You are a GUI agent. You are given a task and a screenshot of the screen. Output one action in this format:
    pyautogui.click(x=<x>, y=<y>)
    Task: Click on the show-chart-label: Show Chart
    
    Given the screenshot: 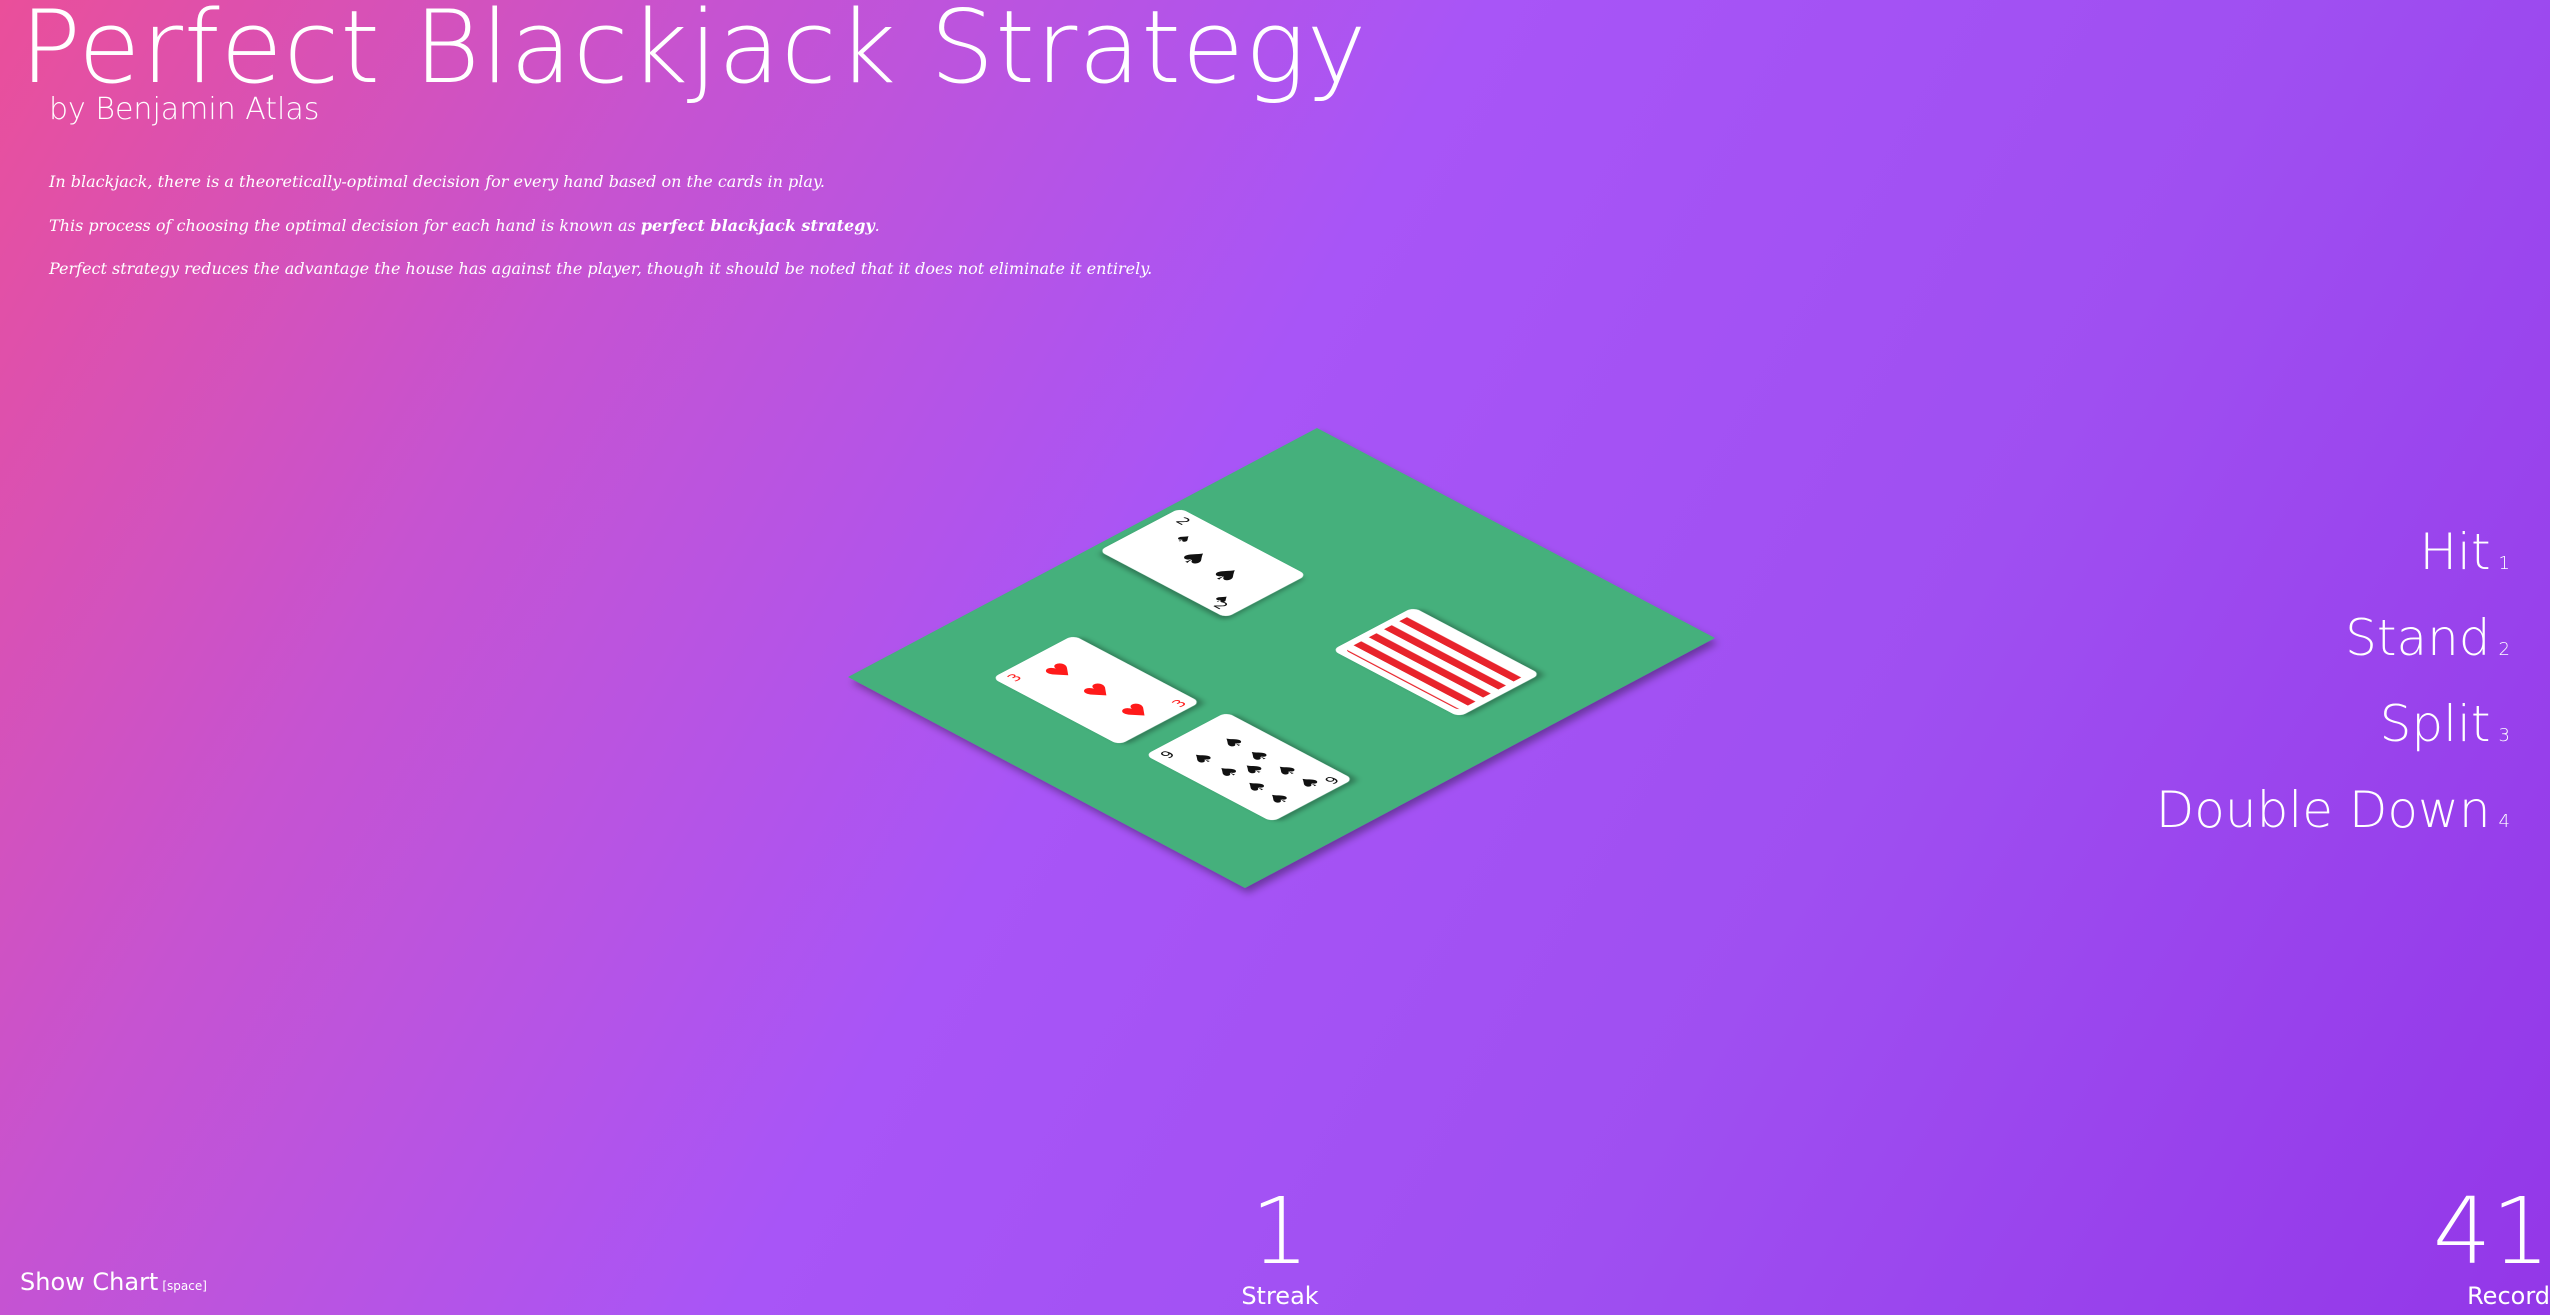 What is the action you would take?
    pyautogui.click(x=89, y=1282)
    